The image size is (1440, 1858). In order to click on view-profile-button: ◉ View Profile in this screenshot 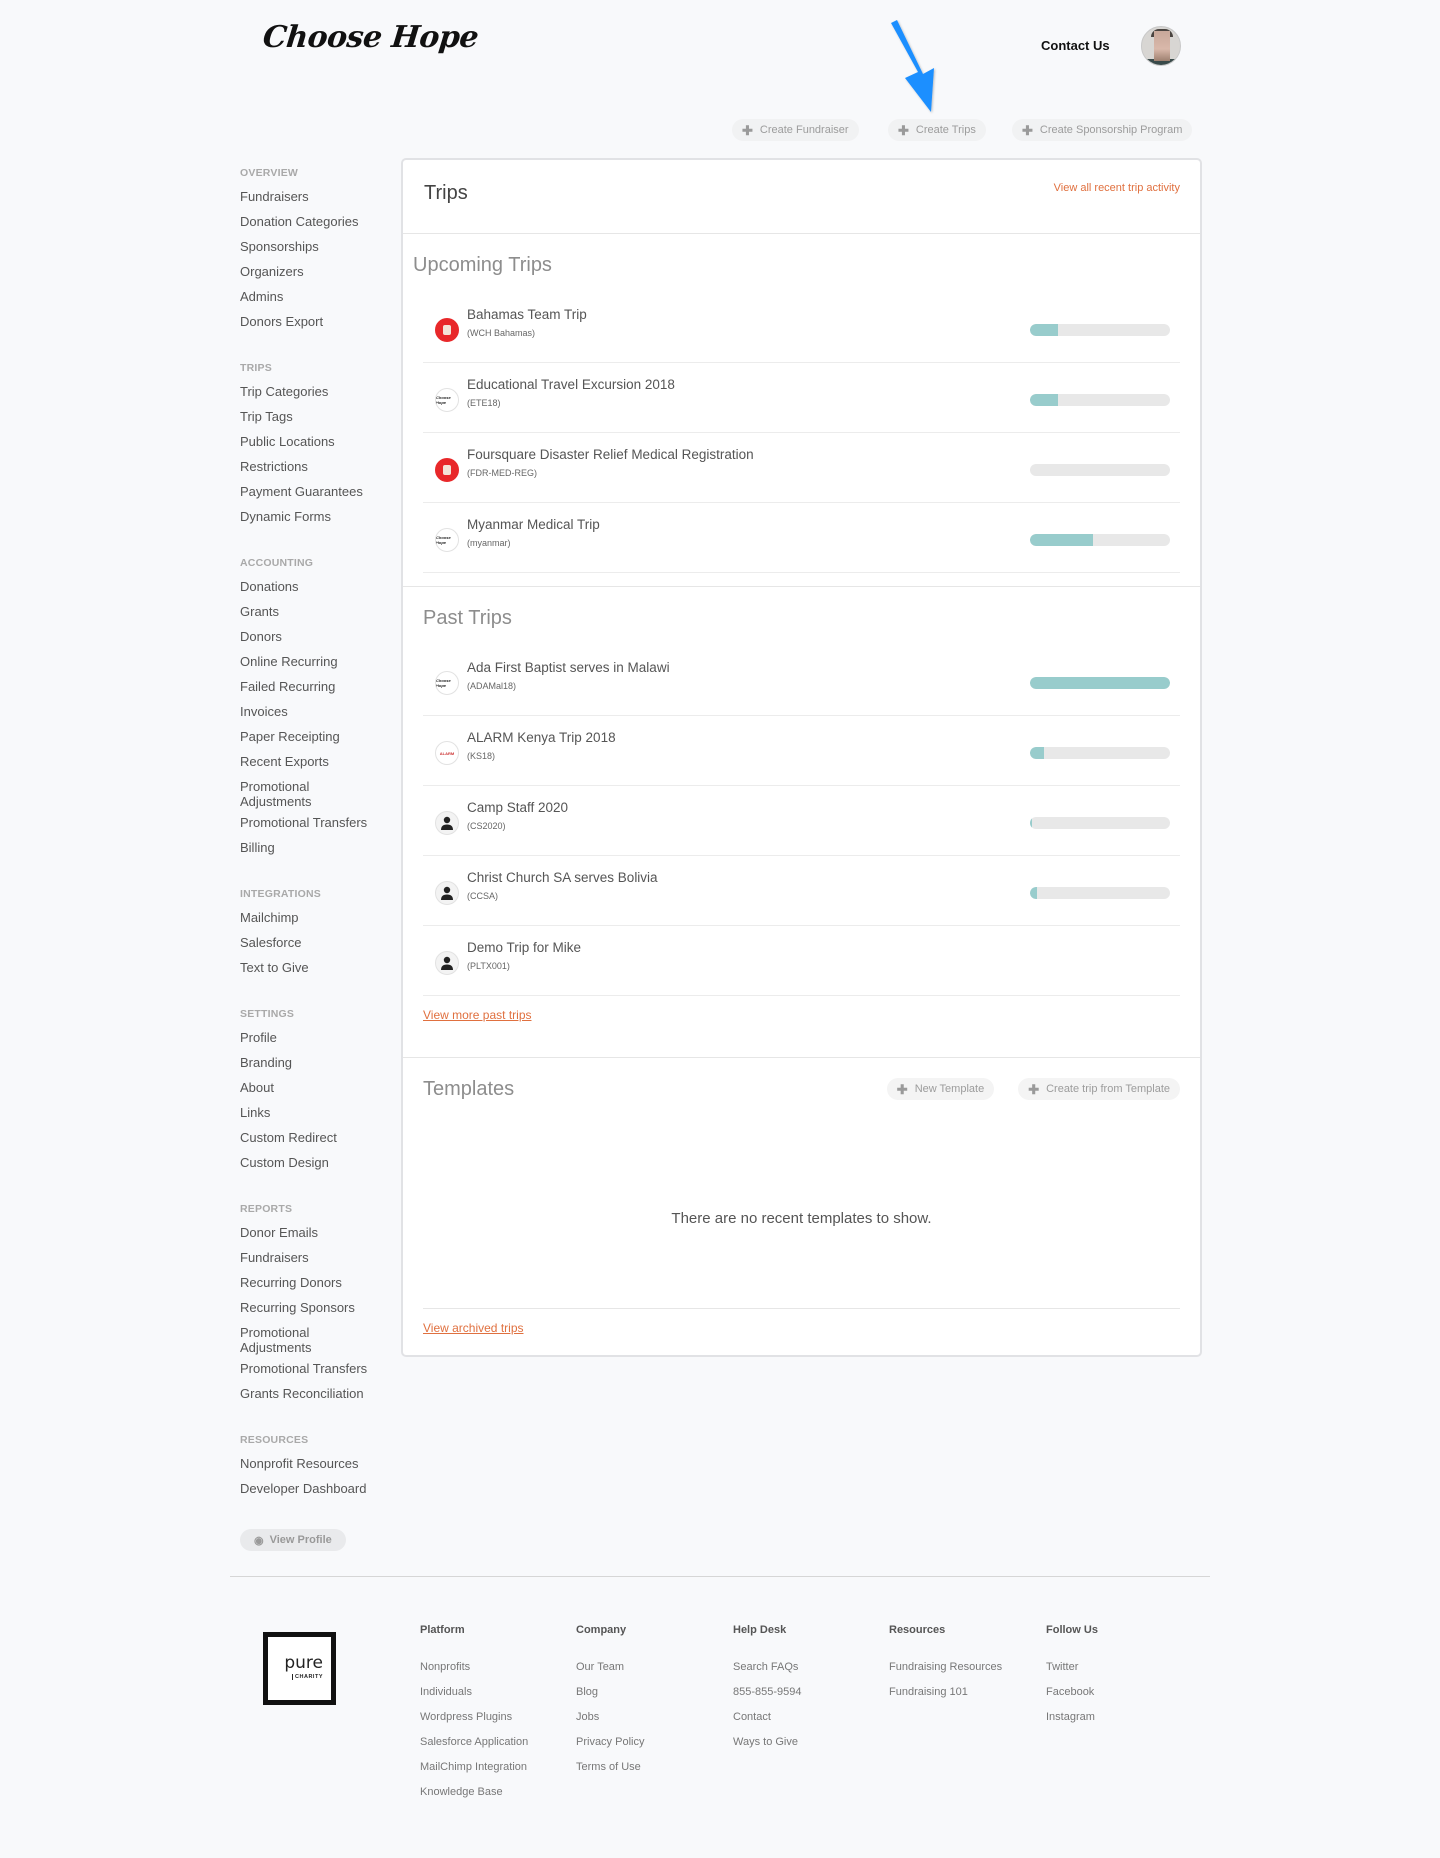, I will do `click(293, 1540)`.